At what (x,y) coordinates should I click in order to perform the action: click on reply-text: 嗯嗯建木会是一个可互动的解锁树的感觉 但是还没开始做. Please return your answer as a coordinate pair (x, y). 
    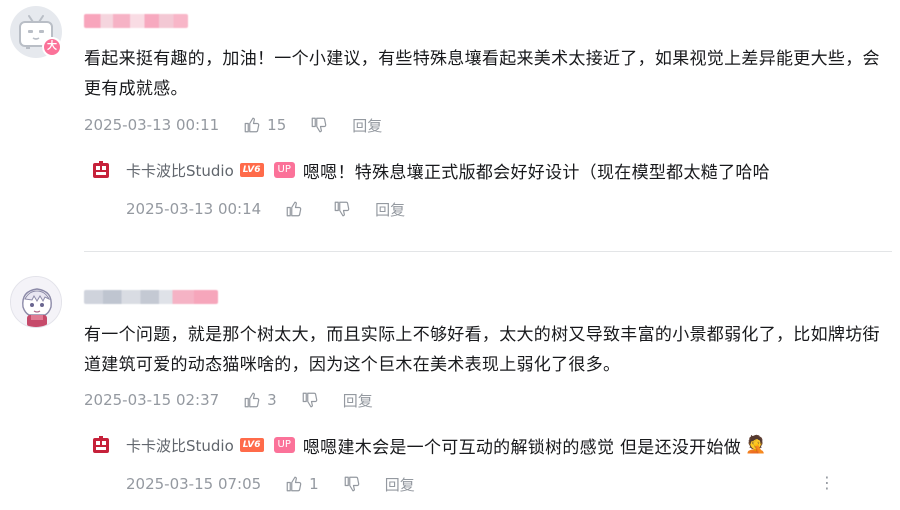
    Looking at the image, I should click on (522, 447).